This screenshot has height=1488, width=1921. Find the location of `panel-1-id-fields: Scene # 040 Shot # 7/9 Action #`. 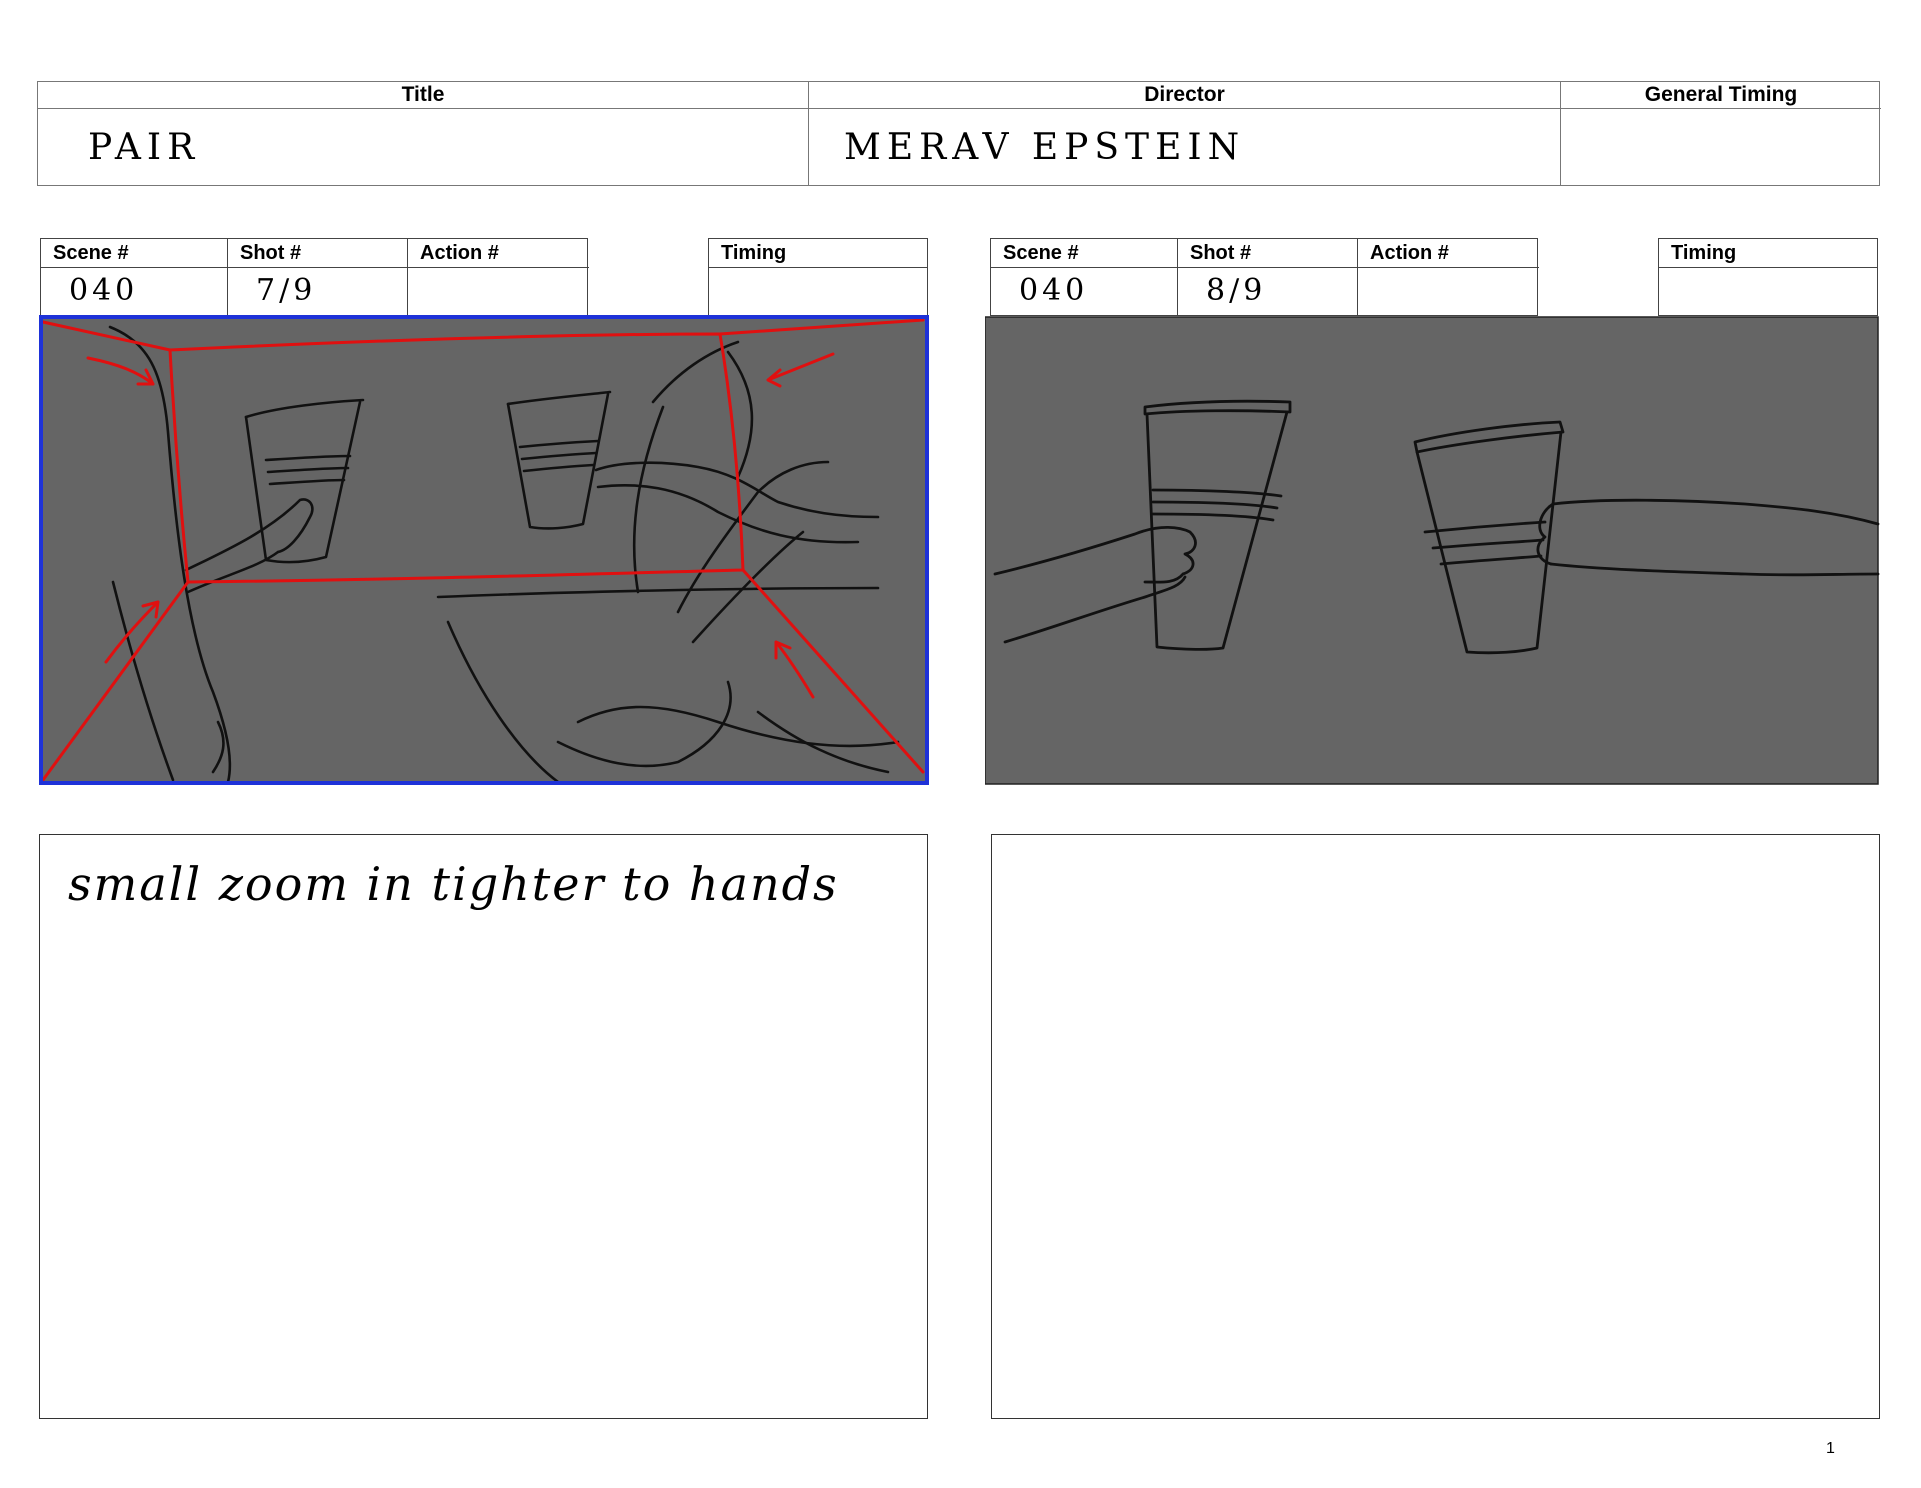

panel-1-id-fields: Scene # 040 Shot # 7/9 Action # is located at coordinates (314, 277).